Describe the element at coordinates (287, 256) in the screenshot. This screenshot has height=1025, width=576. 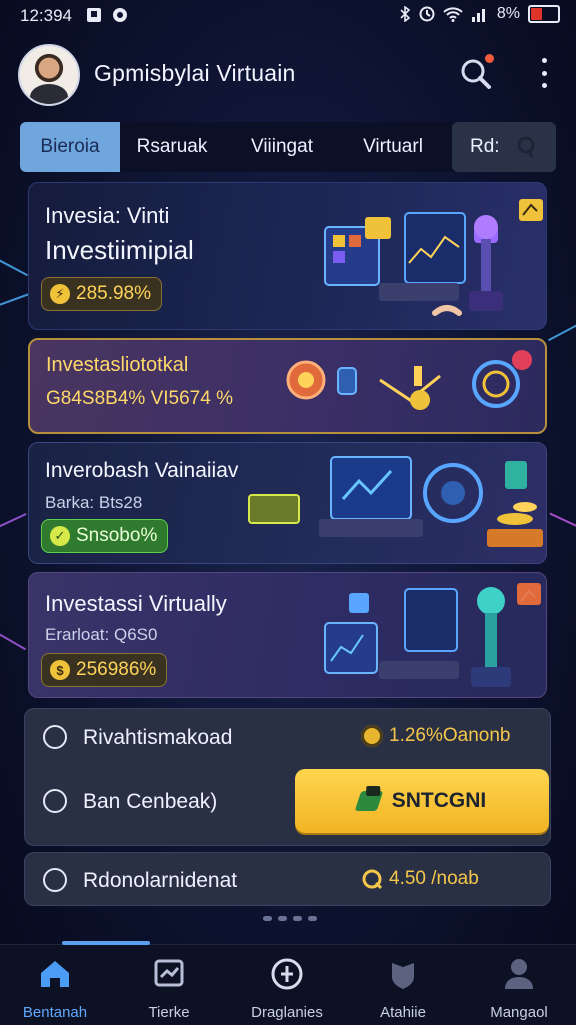
I see `investment-card: Invesia: Vinti Investiimipial ⚡ 285.98%` at that location.